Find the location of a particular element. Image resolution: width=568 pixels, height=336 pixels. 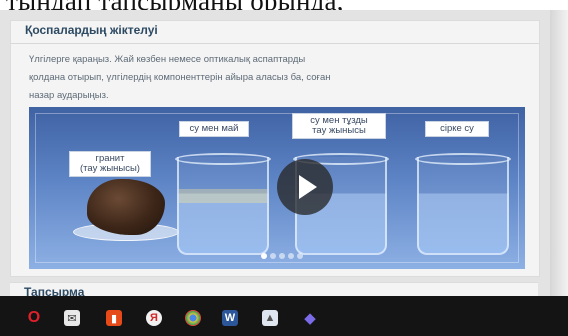

label-vinegar: сірке су is located at coordinates (457, 129).